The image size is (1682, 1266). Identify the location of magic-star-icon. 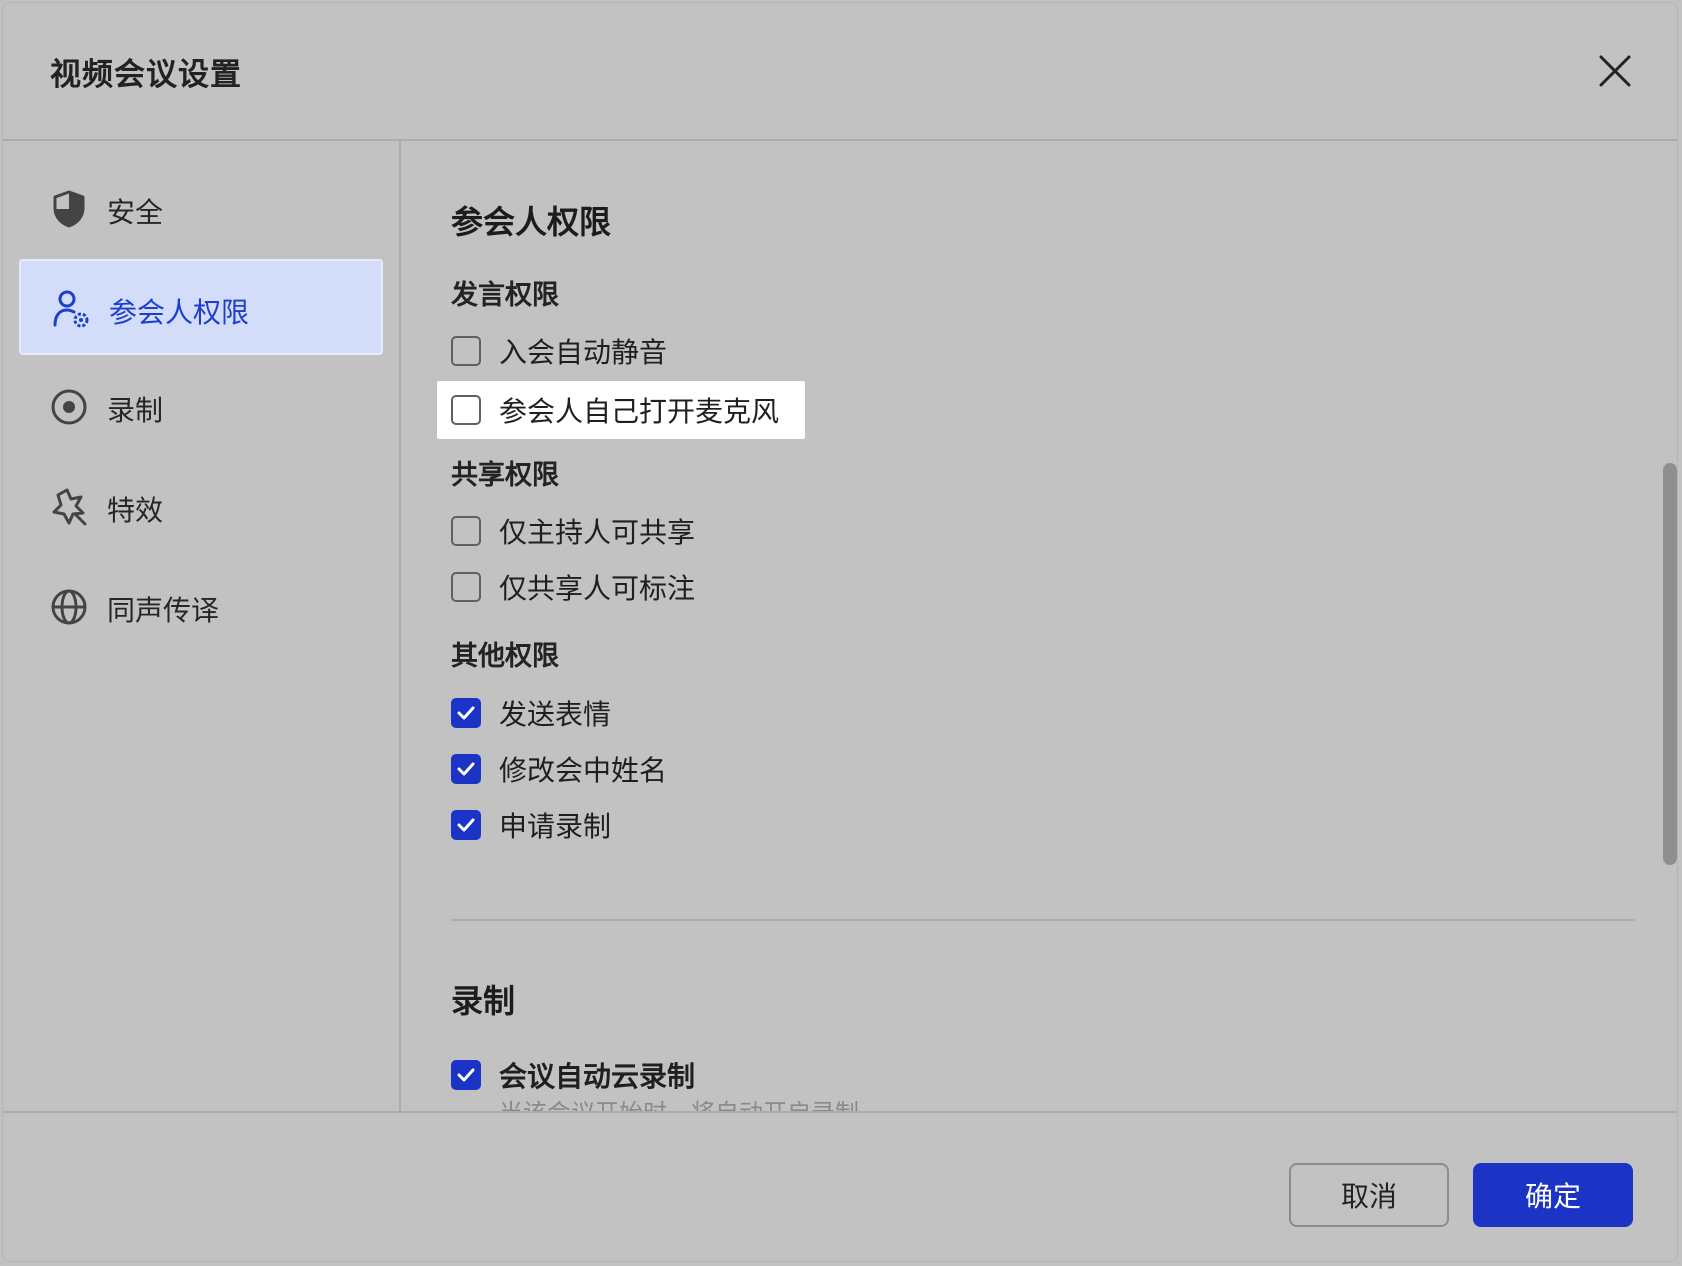
(69, 507).